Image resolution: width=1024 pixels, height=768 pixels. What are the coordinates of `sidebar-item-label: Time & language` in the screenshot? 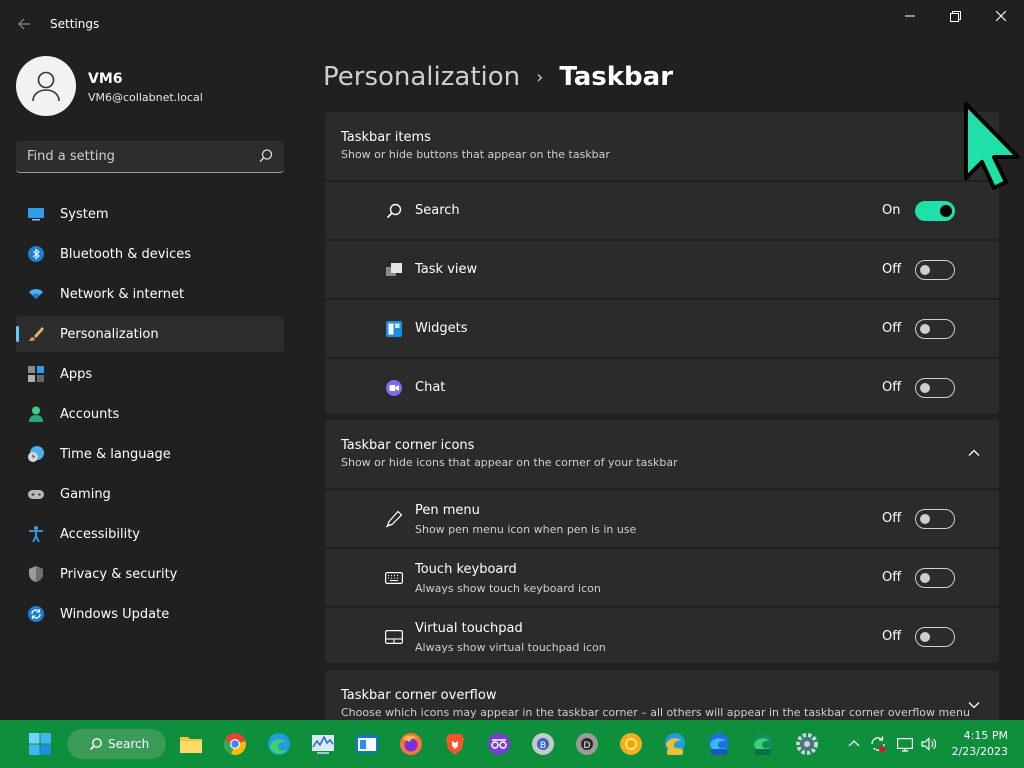 It's located at (115, 454).